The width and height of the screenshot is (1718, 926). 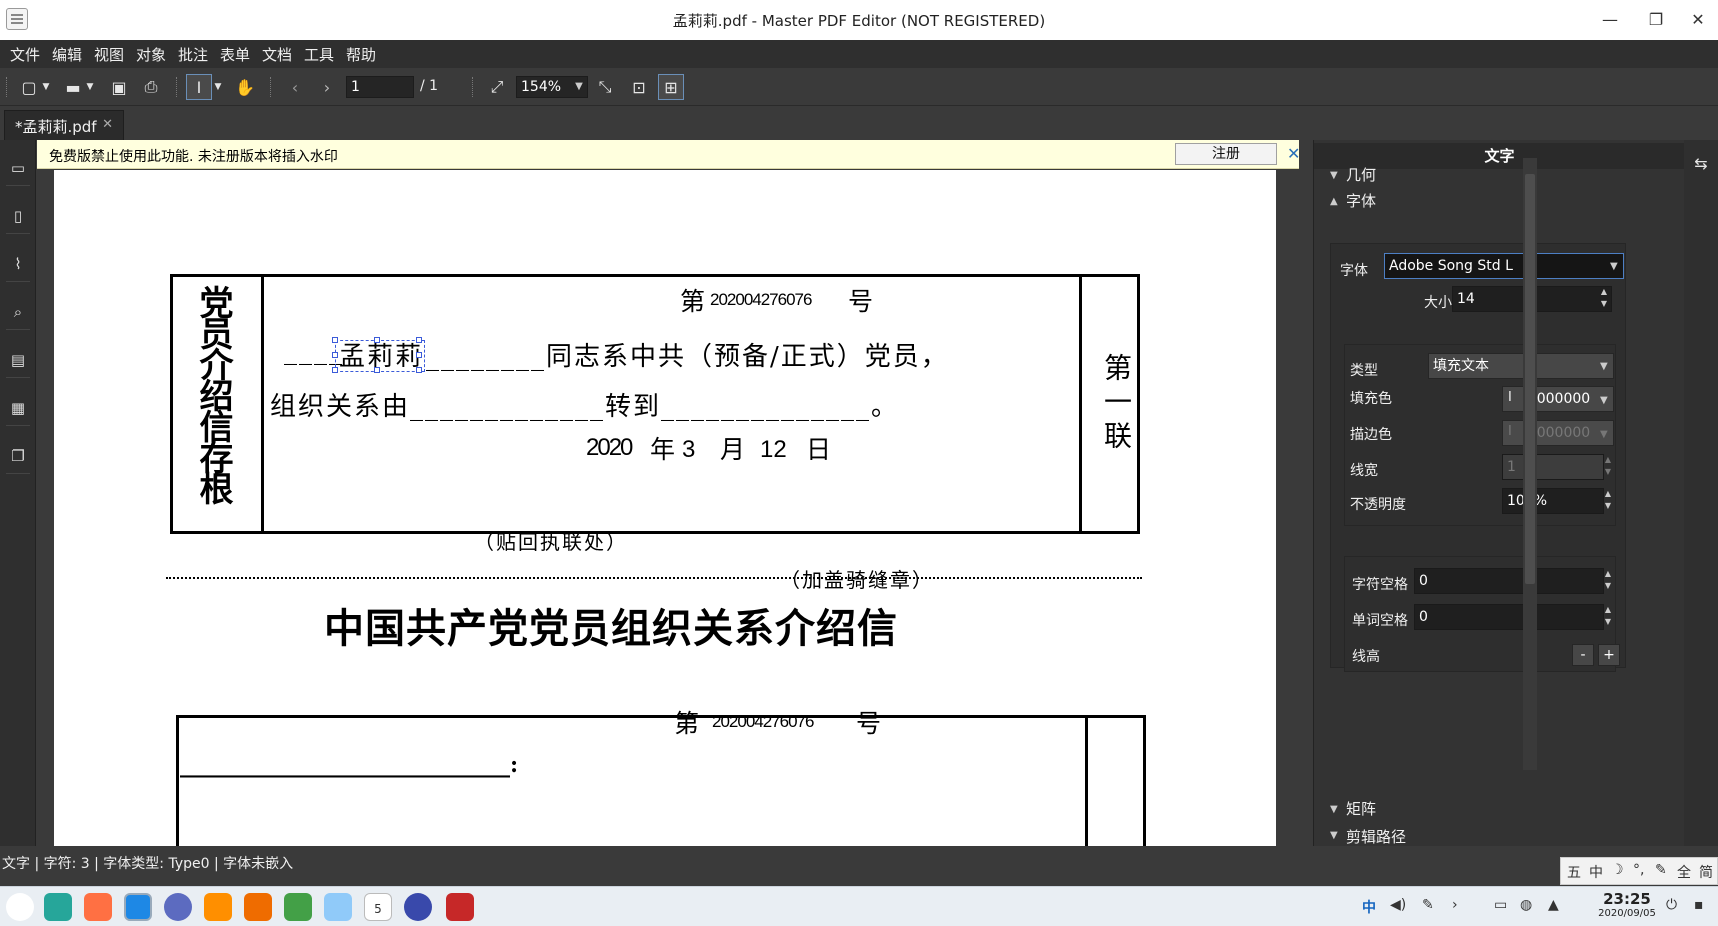 I want to click on section-matrix: 矩阵, so click(x=1361, y=808).